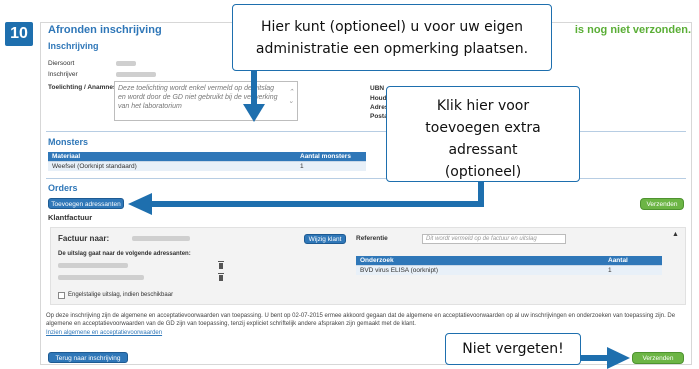  Describe the element at coordinates (254, 113) in the screenshot. I see `arrow-down-head` at that location.